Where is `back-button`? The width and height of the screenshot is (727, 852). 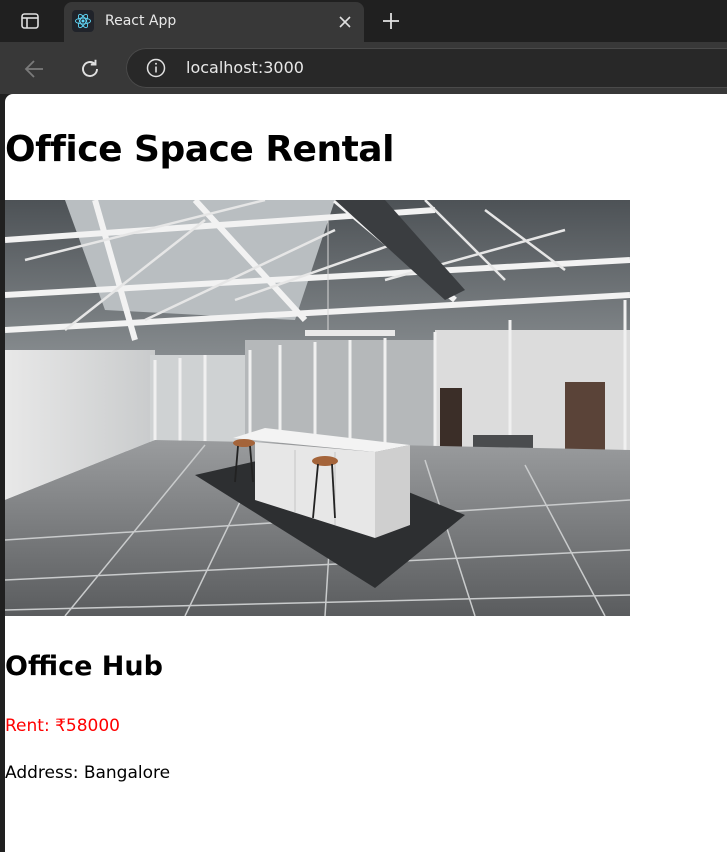 back-button is located at coordinates (34, 69).